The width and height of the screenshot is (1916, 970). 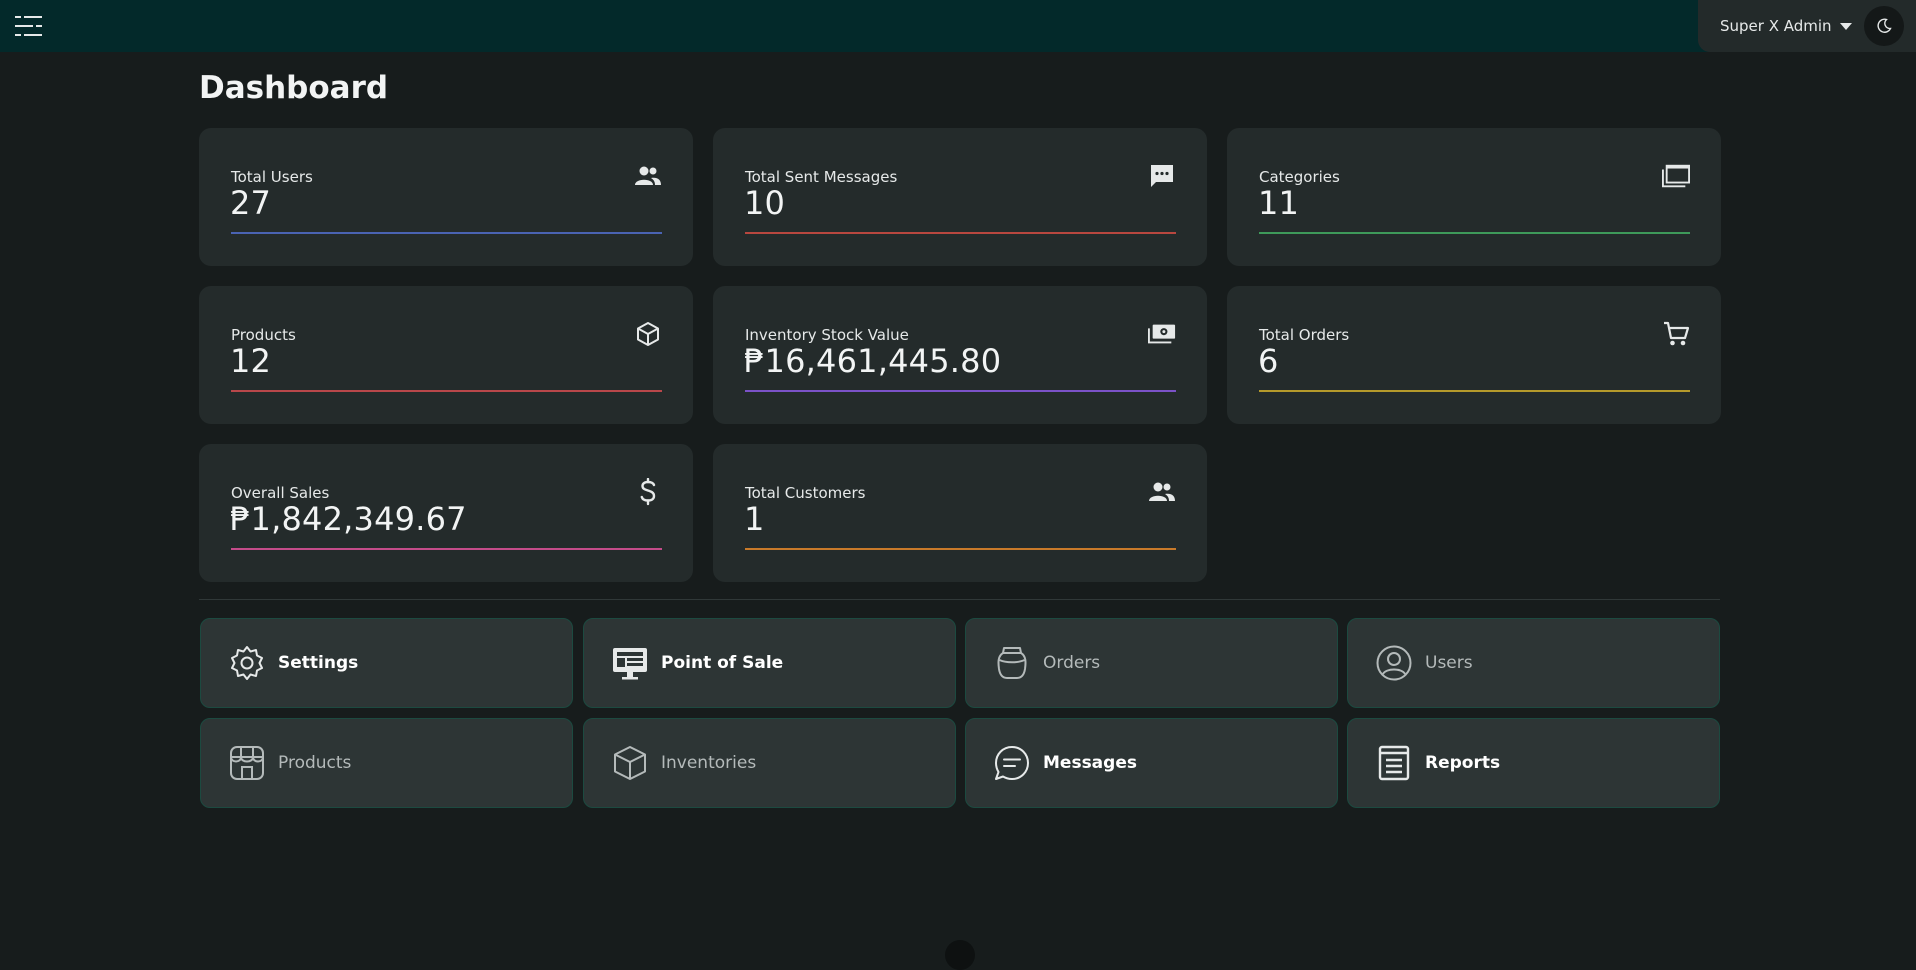 I want to click on pos-terminal-icon, so click(x=630, y=663).